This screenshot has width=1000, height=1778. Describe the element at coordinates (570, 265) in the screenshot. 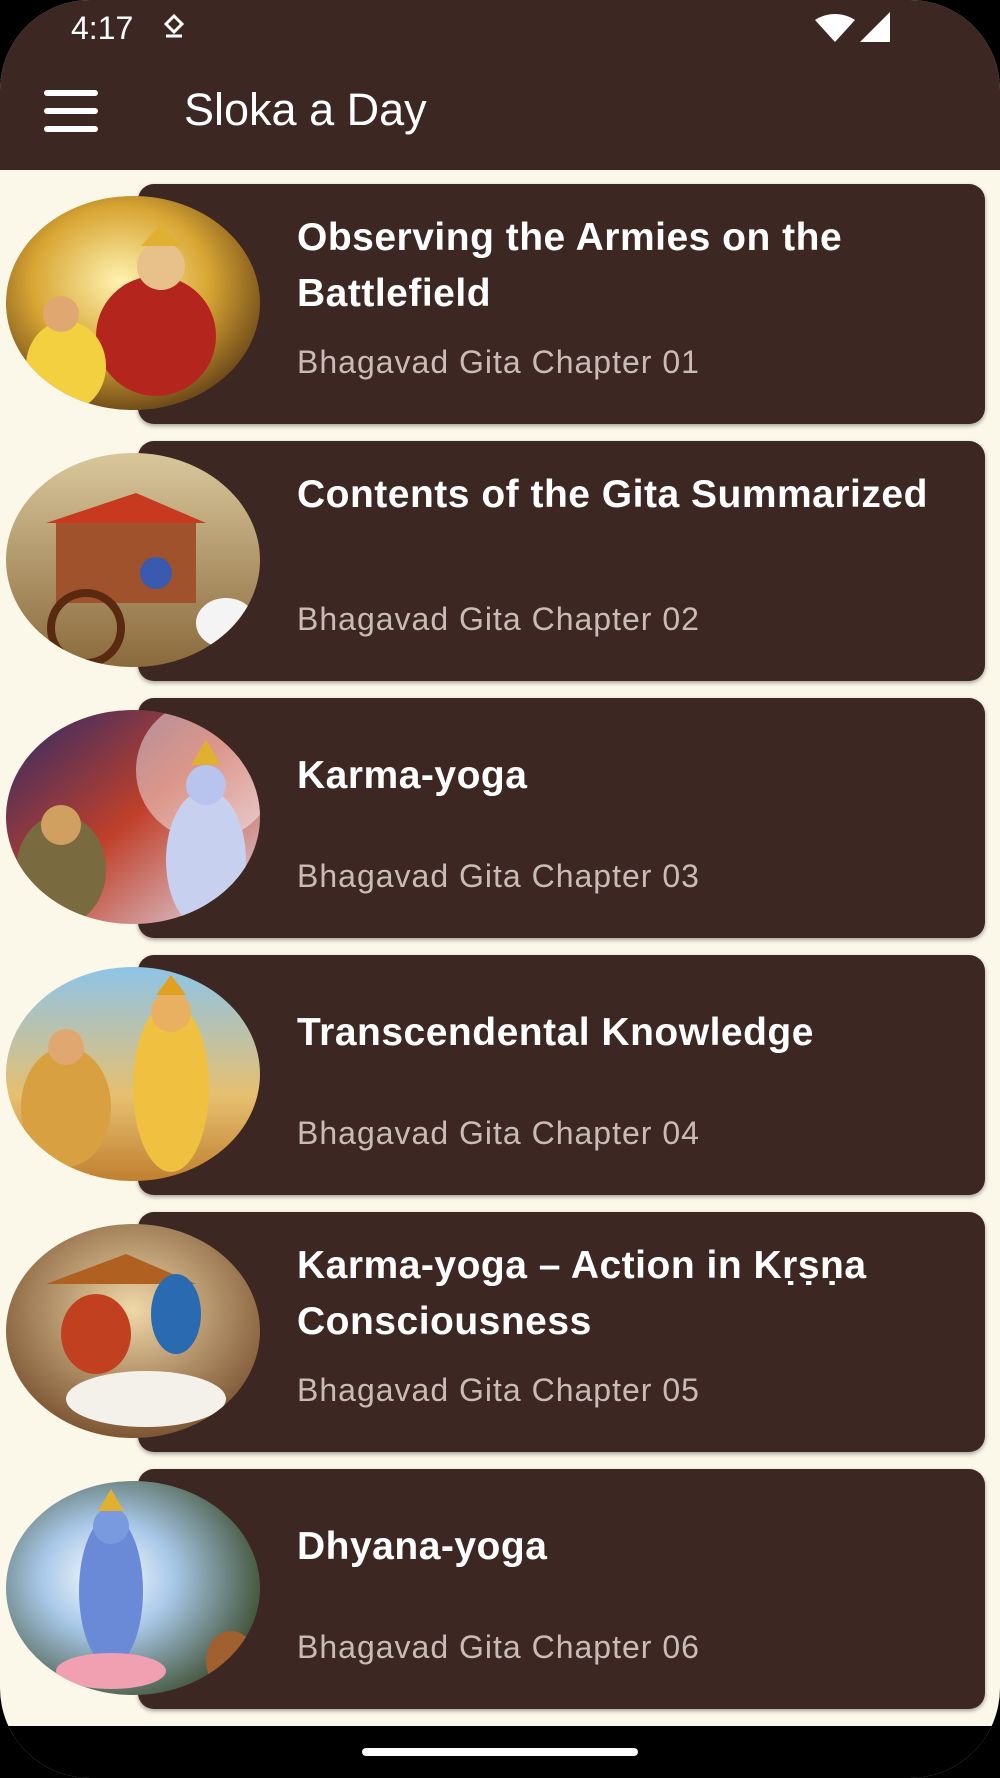

I see `chapter-title: Observing the Armies on the Battlefield` at that location.